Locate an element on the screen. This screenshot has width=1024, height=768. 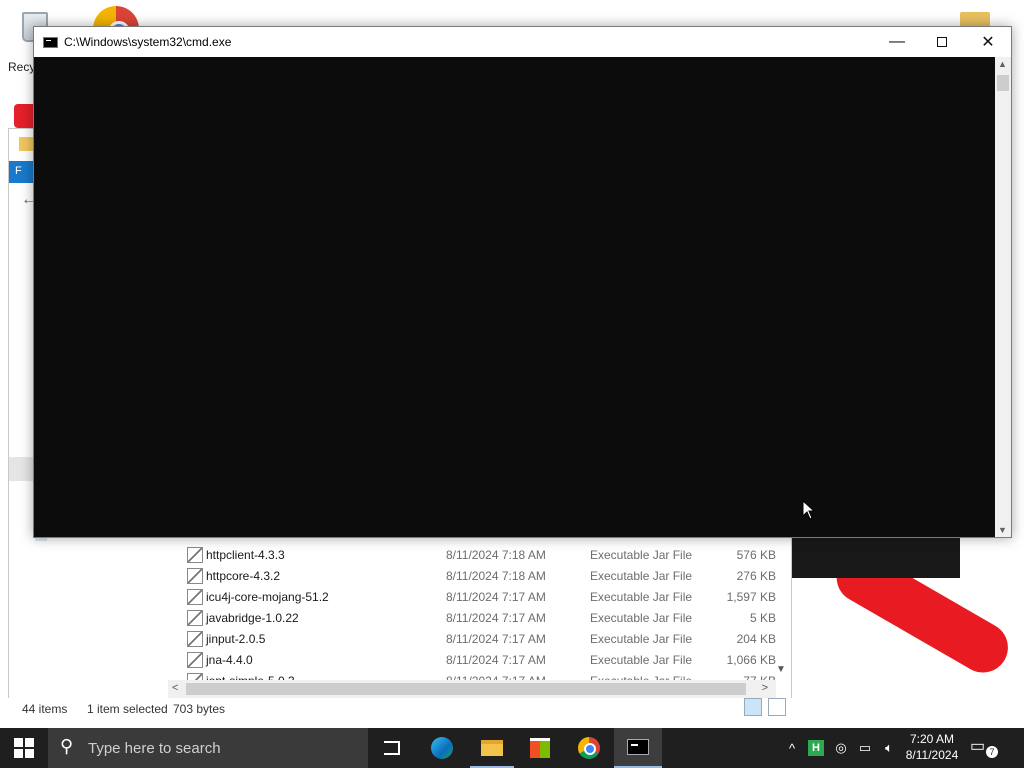
edge-icon is located at coordinates (442, 748).